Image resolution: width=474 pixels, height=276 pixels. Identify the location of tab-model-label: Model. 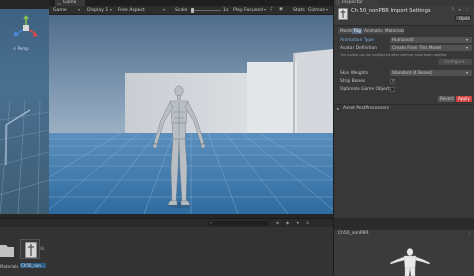
(346, 31).